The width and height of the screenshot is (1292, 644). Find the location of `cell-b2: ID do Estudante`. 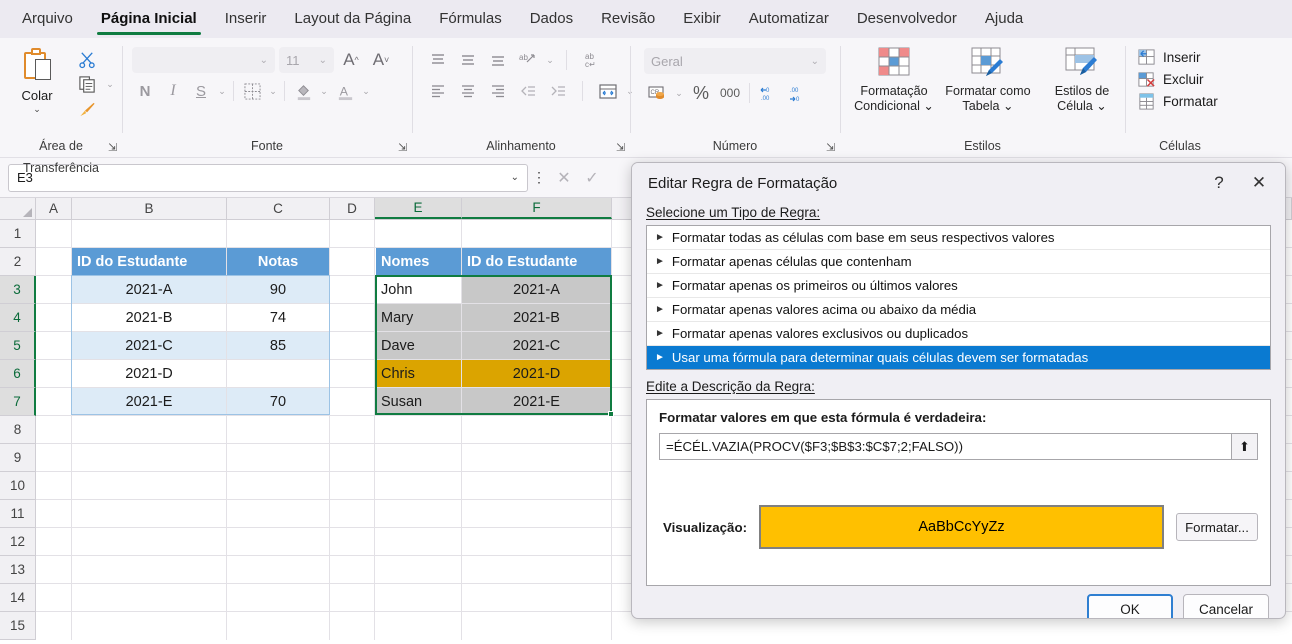

cell-b2: ID do Estudante is located at coordinates (149, 261).